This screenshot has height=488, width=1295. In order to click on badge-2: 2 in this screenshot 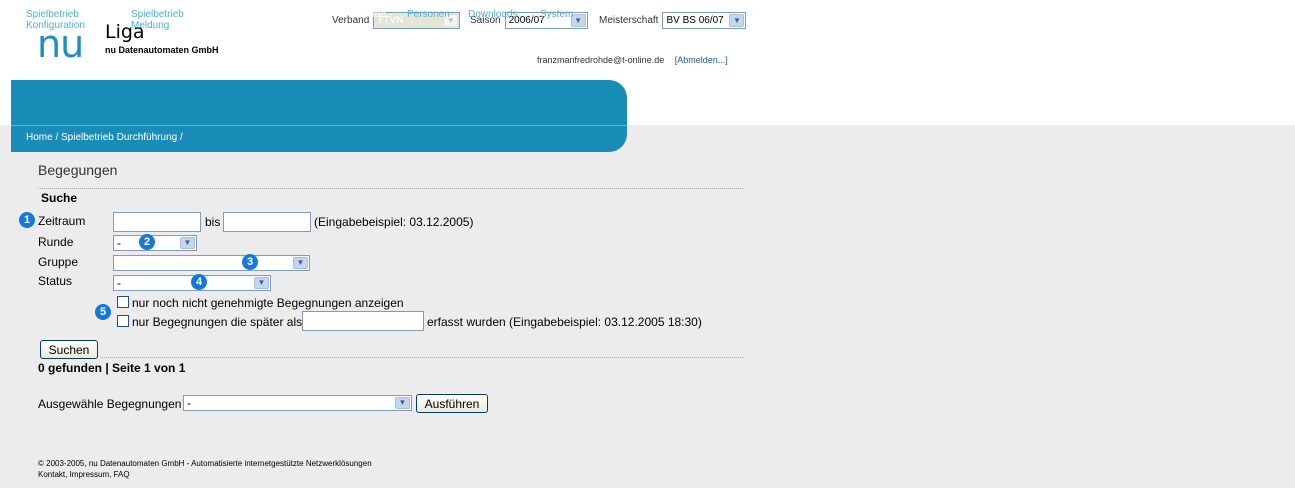, I will do `click(147, 242)`.